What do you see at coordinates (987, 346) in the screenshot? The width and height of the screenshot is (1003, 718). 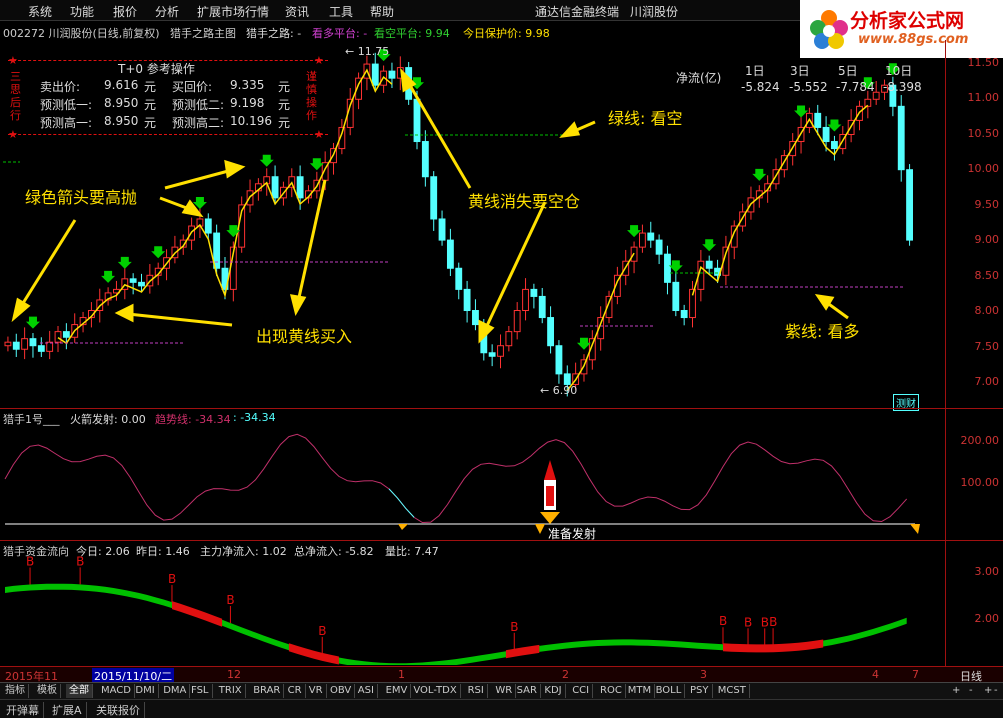 I see `price-axis-label: 7.50` at bounding box center [987, 346].